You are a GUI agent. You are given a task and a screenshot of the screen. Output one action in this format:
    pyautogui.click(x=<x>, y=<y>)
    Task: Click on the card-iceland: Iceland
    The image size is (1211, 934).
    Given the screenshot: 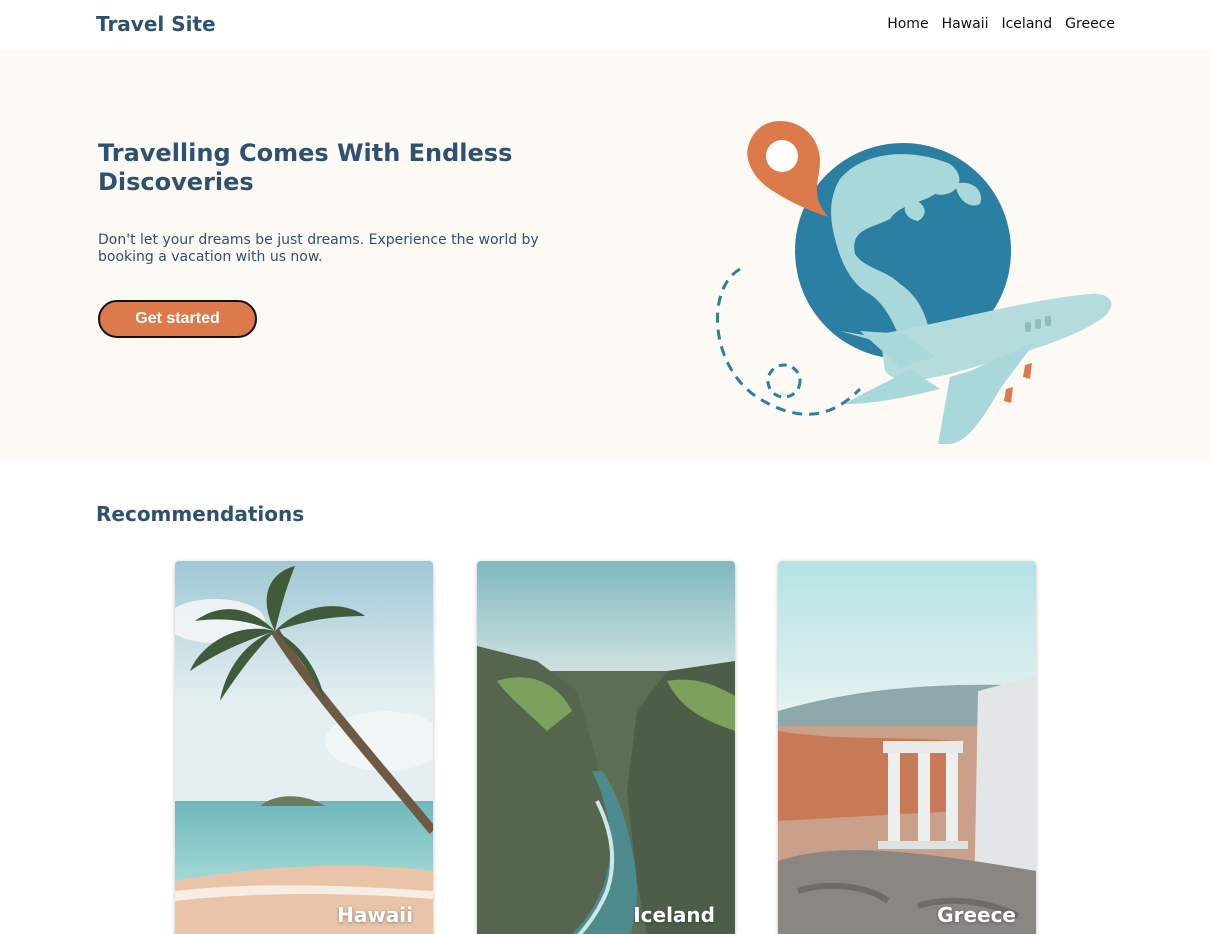 What is the action you would take?
    pyautogui.click(x=606, y=747)
    